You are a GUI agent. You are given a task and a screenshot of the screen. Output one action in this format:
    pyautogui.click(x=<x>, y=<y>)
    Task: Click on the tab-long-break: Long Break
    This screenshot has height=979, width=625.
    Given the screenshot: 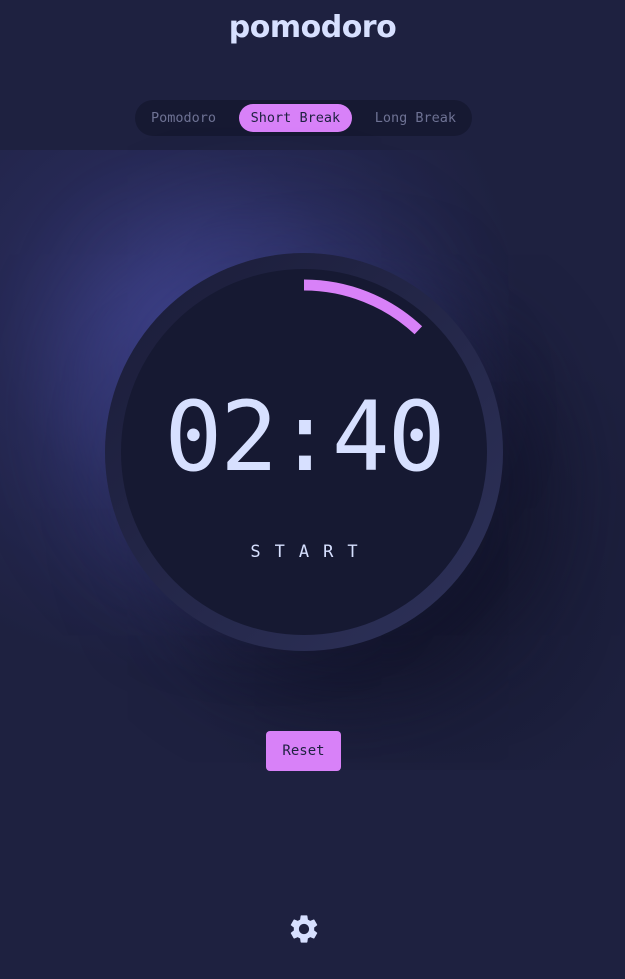 What is the action you would take?
    pyautogui.click(x=415, y=118)
    